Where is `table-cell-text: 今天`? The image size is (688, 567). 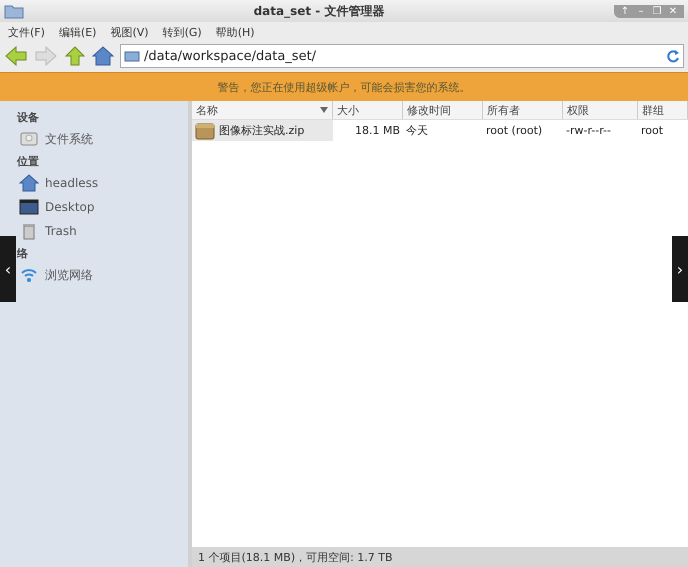 table-cell-text: 今天 is located at coordinates (417, 131).